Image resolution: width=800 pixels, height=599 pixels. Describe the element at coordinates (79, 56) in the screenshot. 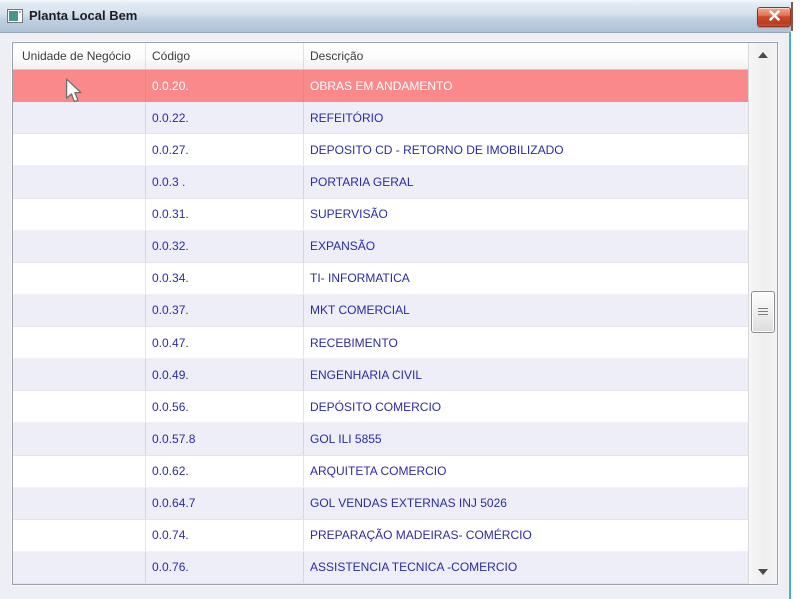

I see `column-header-unidade: Unidade de Negócio` at that location.